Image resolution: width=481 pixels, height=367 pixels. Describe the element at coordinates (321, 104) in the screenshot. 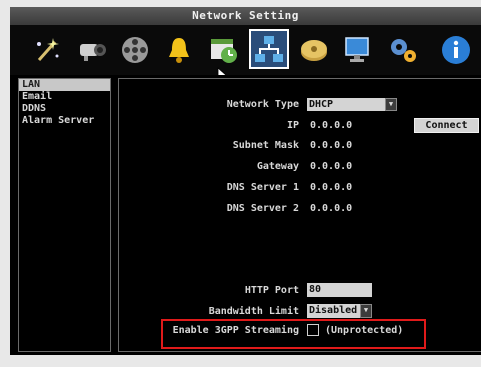

I see `network-type-value: DHCP` at that location.